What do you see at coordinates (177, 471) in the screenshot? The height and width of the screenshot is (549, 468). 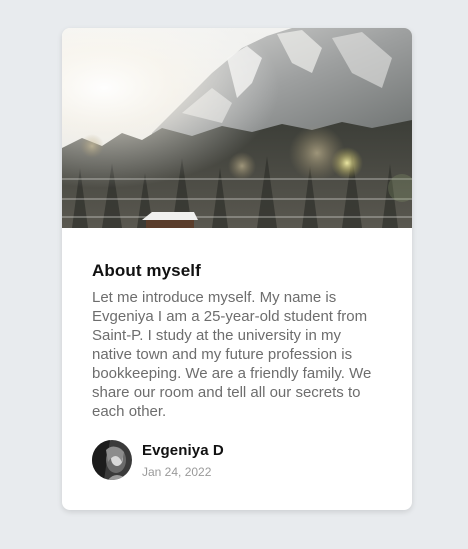 I see `post-date: Jan 24, 2022` at bounding box center [177, 471].